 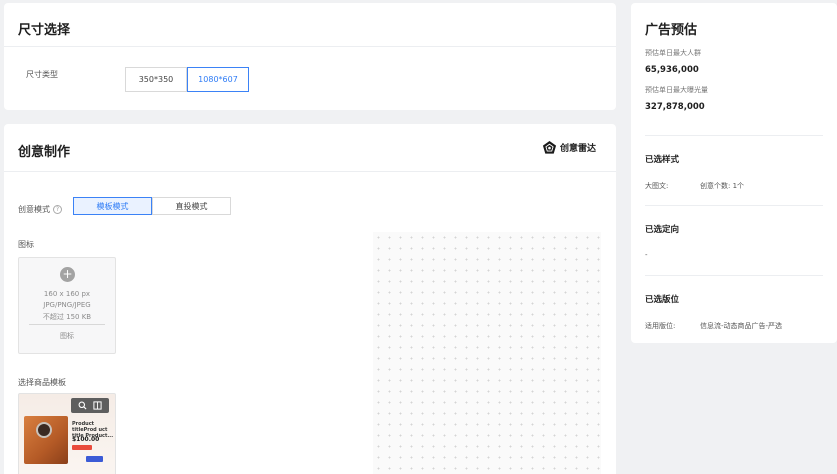 I want to click on add-icon: +, so click(x=67, y=274).